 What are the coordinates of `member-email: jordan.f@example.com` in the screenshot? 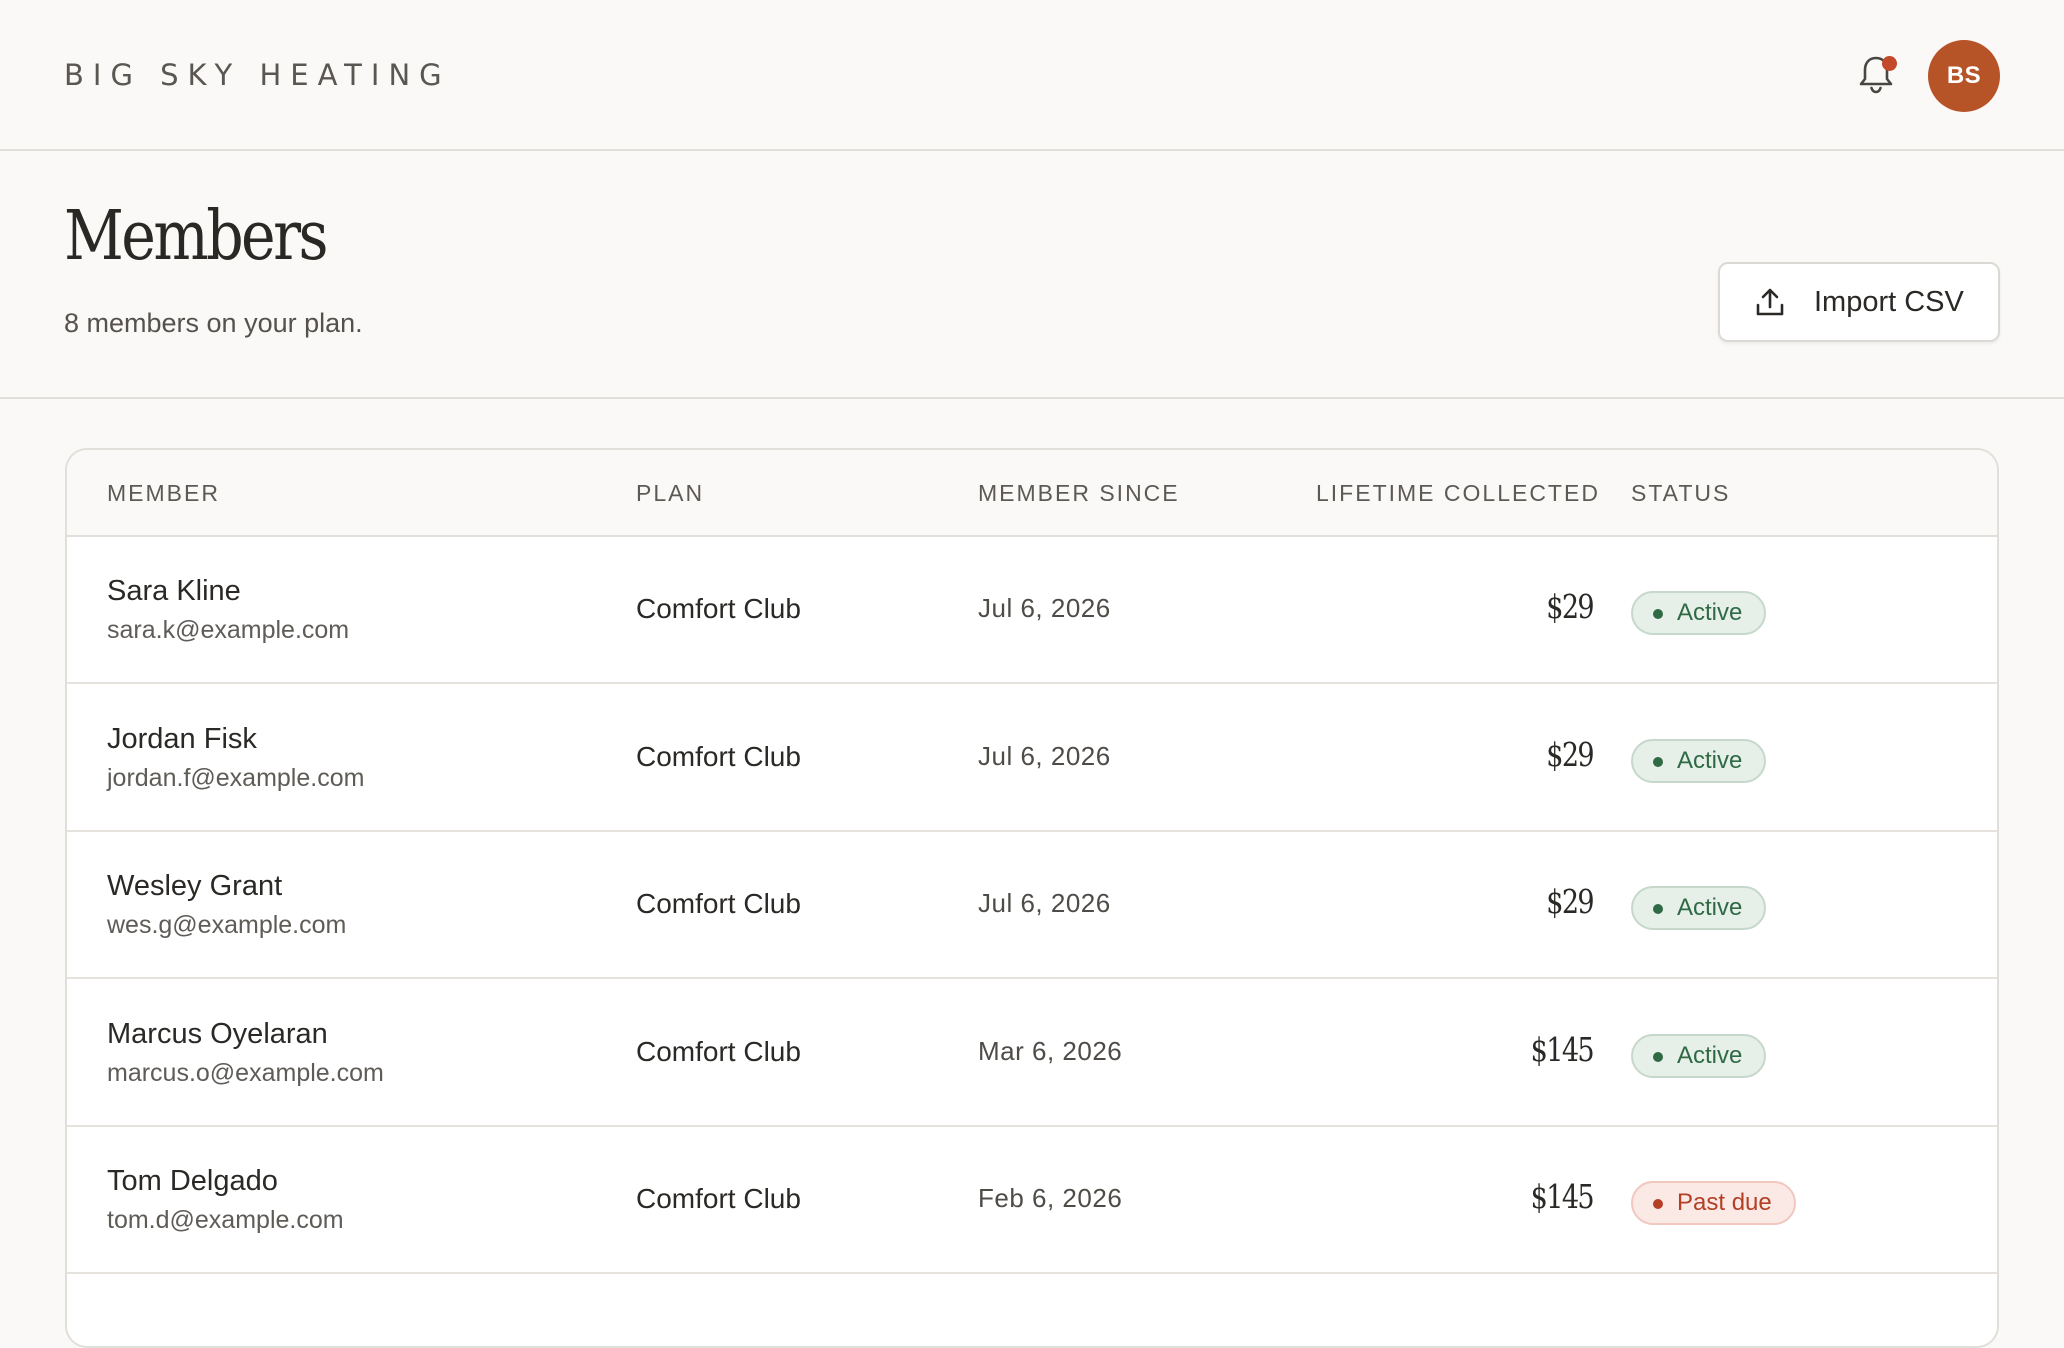 It's located at (236, 778).